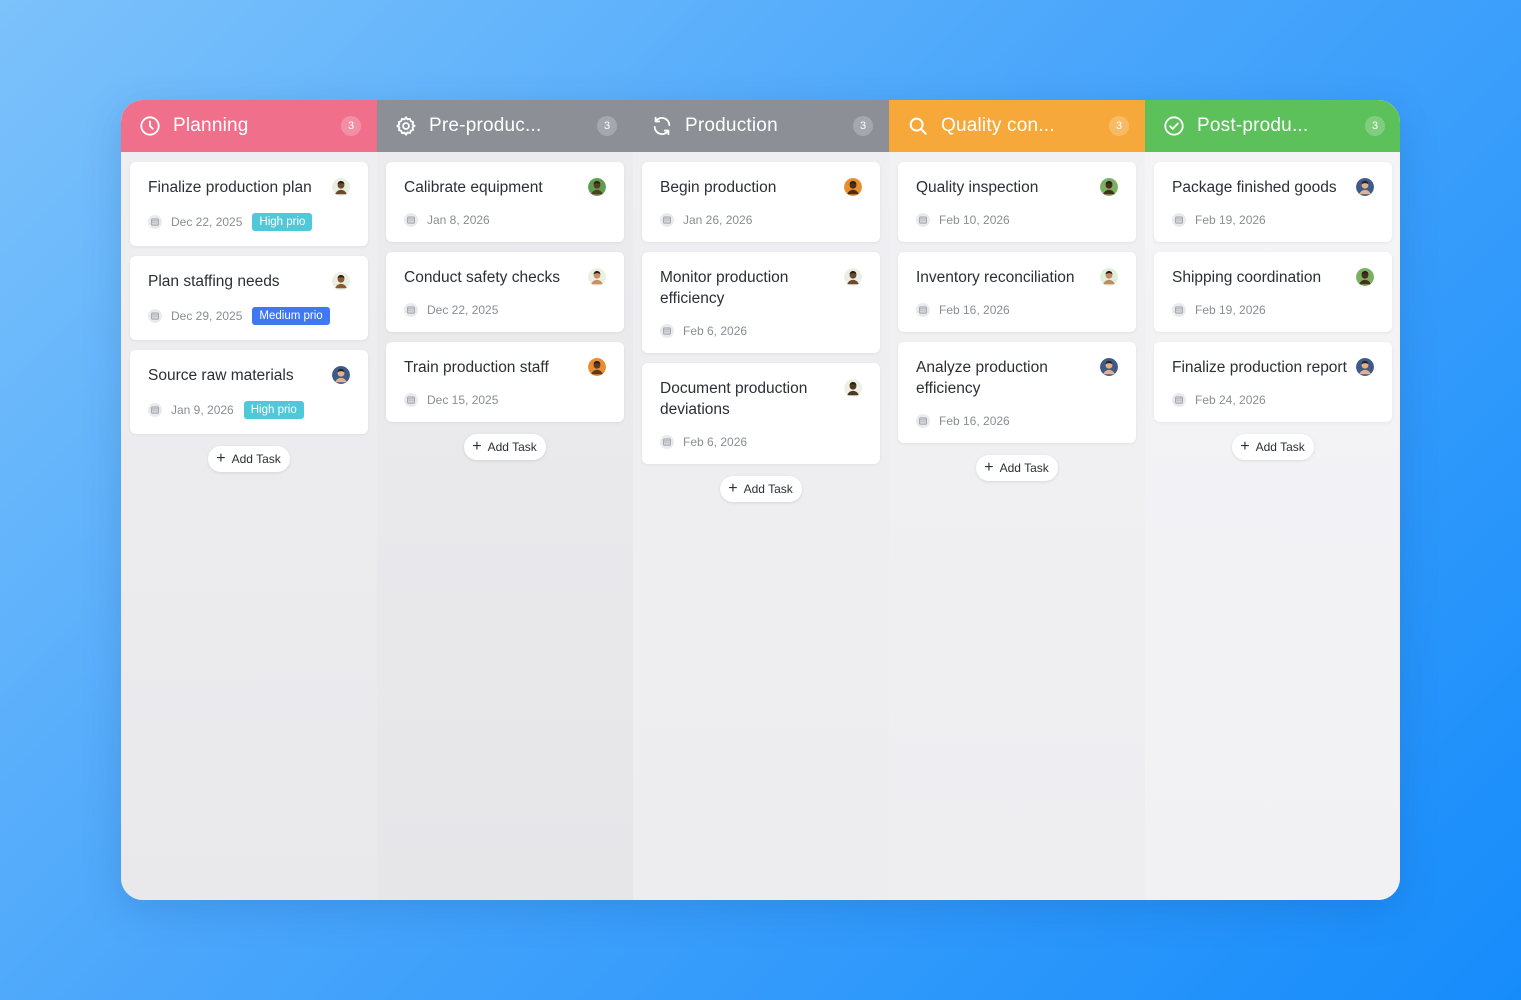  I want to click on task-card: Train production staff Dec 15, 2025, so click(505, 382).